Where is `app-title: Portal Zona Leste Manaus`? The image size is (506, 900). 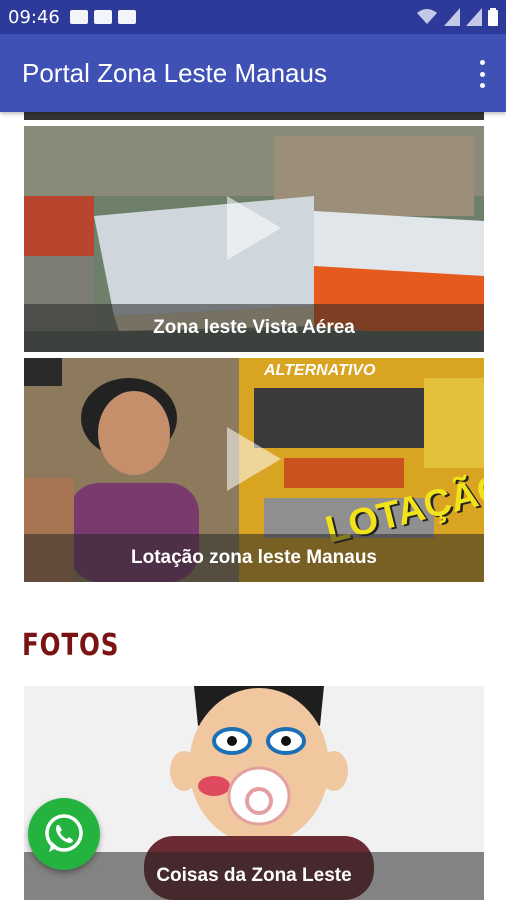 app-title: Portal Zona Leste Manaus is located at coordinates (174, 72).